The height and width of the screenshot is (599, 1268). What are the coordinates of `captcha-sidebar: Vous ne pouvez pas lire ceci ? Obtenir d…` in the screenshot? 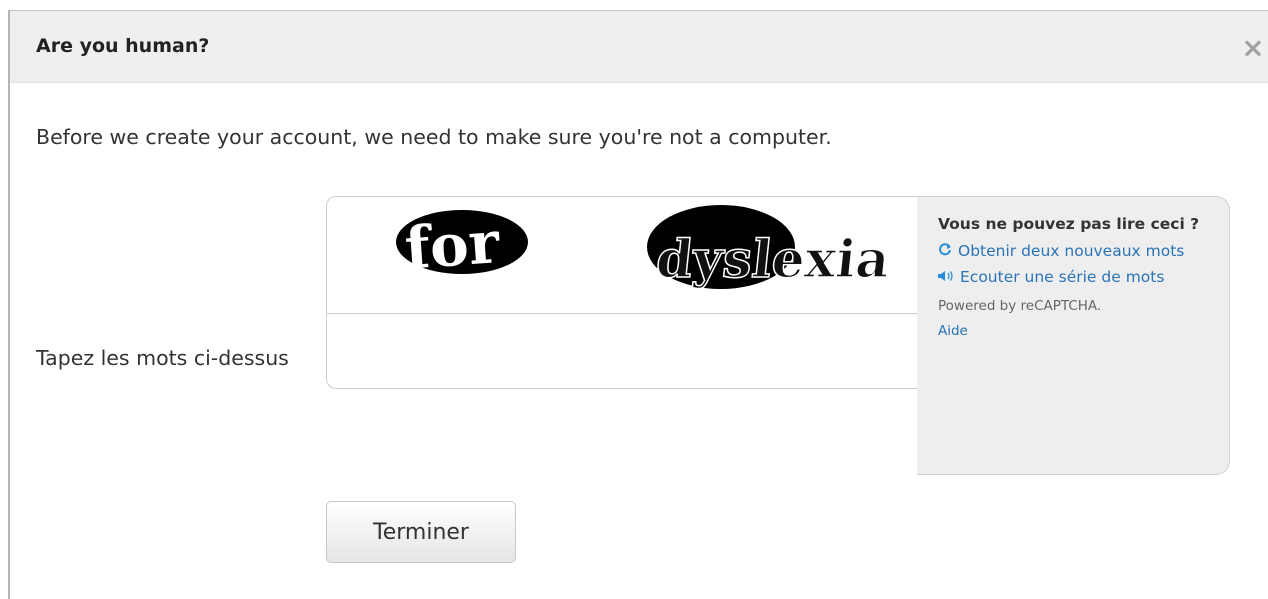 It's located at (1073, 335).